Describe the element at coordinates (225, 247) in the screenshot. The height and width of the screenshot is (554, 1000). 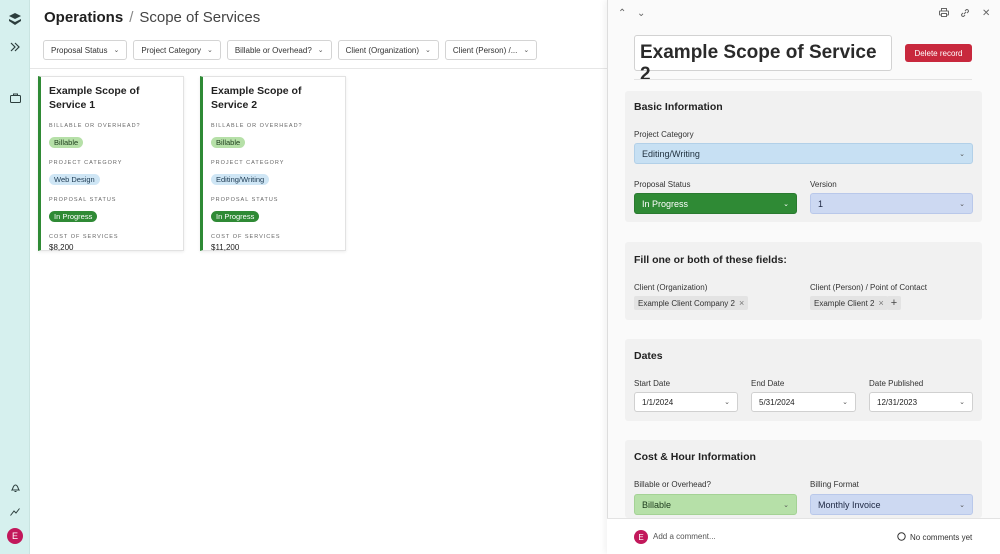
I see `cost-value: $11,200` at that location.